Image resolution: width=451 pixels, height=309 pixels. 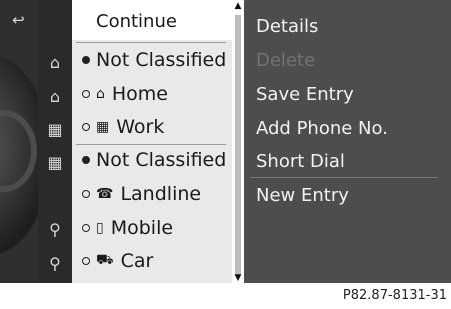 What do you see at coordinates (18, 20) in the screenshot?
I see `back-icon: ↩` at bounding box center [18, 20].